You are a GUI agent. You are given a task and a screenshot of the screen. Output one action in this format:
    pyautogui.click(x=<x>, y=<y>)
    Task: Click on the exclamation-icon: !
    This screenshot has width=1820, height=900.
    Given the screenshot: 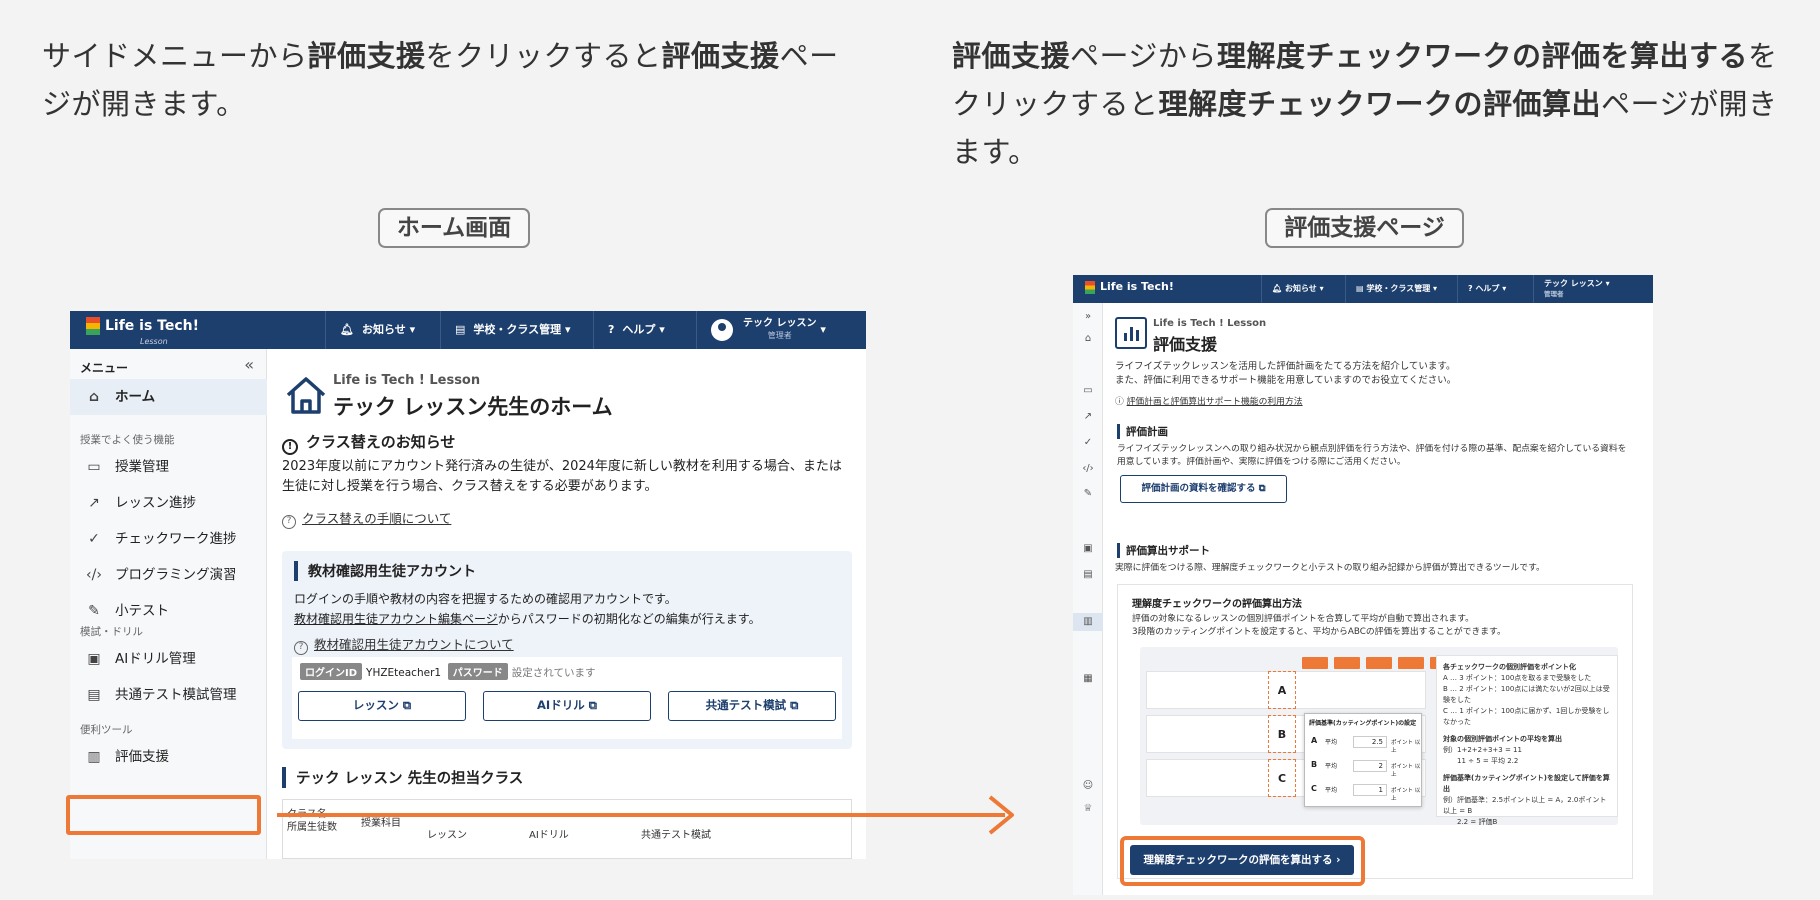 What is the action you would take?
    pyautogui.click(x=290, y=447)
    